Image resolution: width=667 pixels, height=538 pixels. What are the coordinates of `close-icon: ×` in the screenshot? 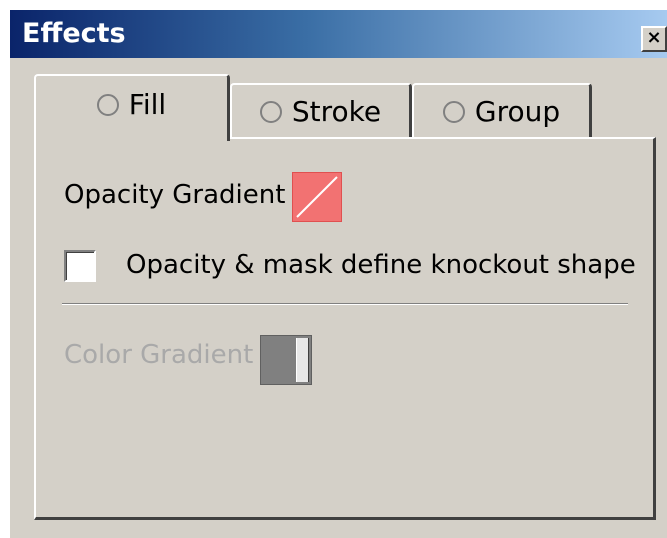 It's located at (654, 37).